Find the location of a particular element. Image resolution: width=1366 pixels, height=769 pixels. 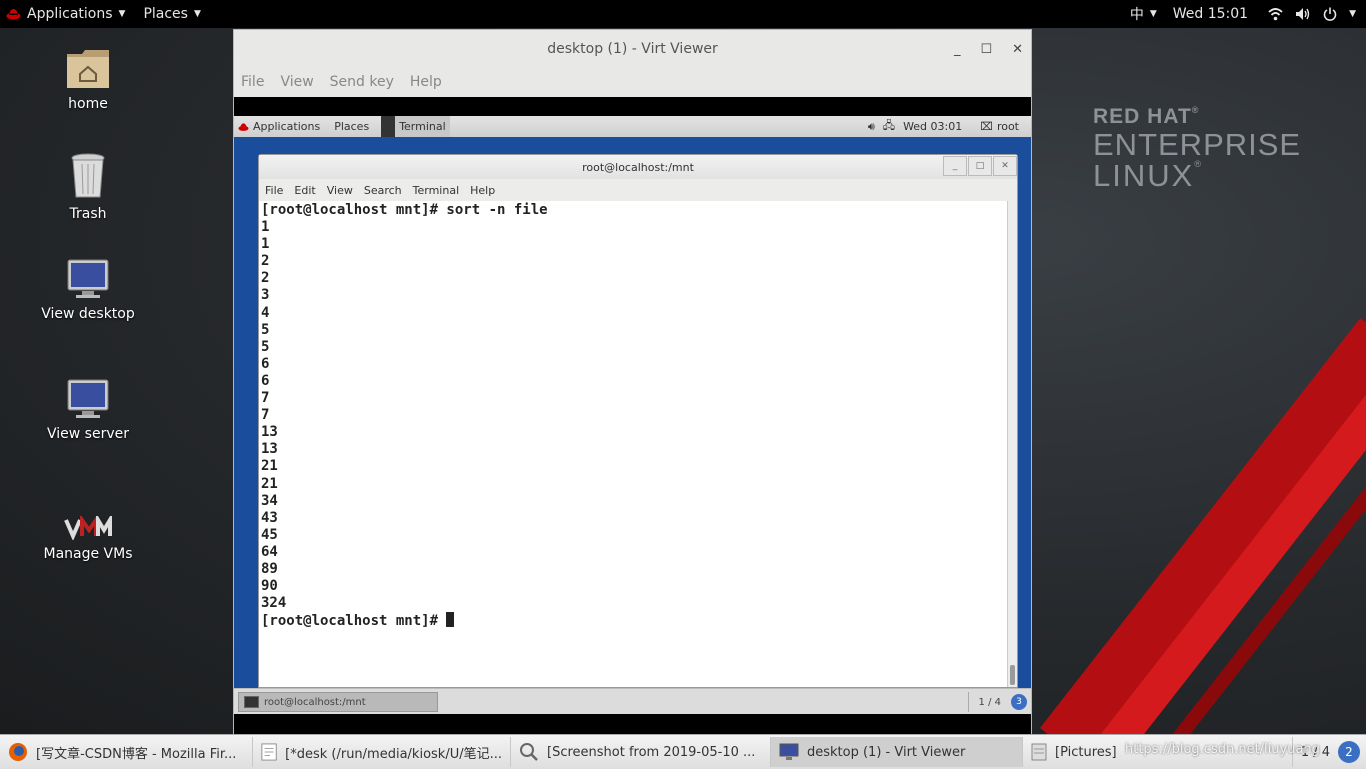

terminal-menu-terminal: Terminal is located at coordinates (436, 190).